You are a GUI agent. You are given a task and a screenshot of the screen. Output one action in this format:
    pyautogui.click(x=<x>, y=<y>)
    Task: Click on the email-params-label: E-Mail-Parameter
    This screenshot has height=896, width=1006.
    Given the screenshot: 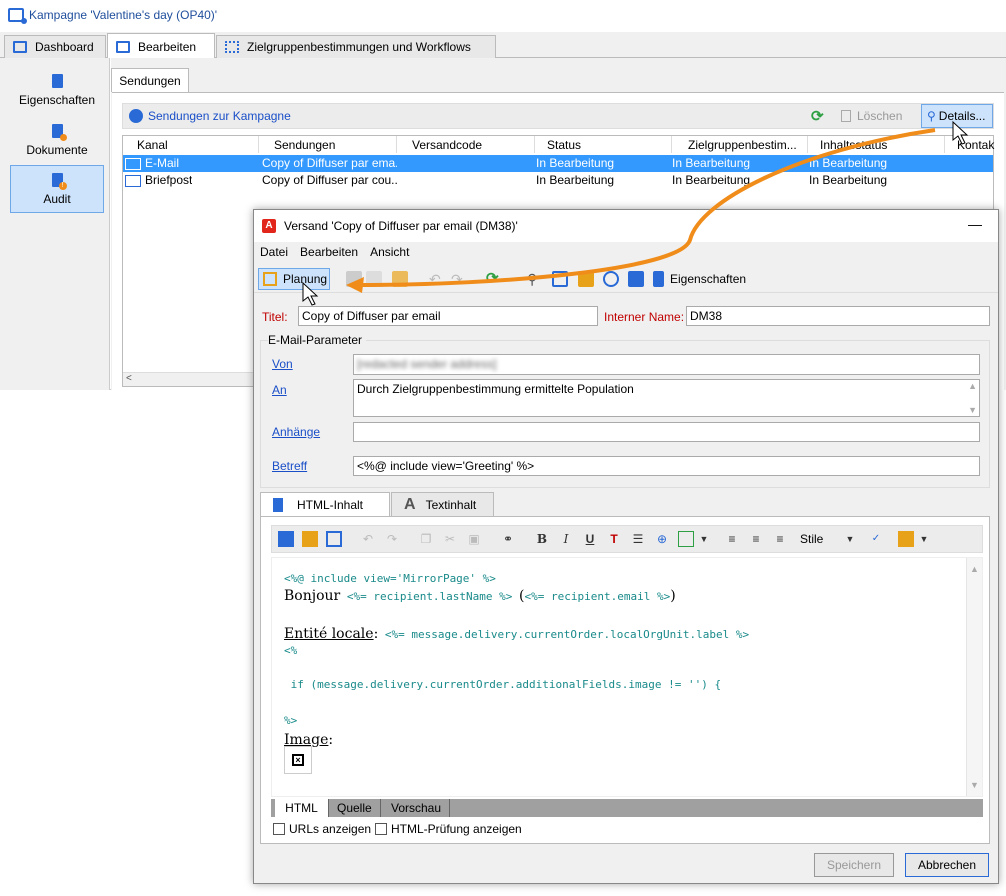 What is the action you would take?
    pyautogui.click(x=317, y=340)
    